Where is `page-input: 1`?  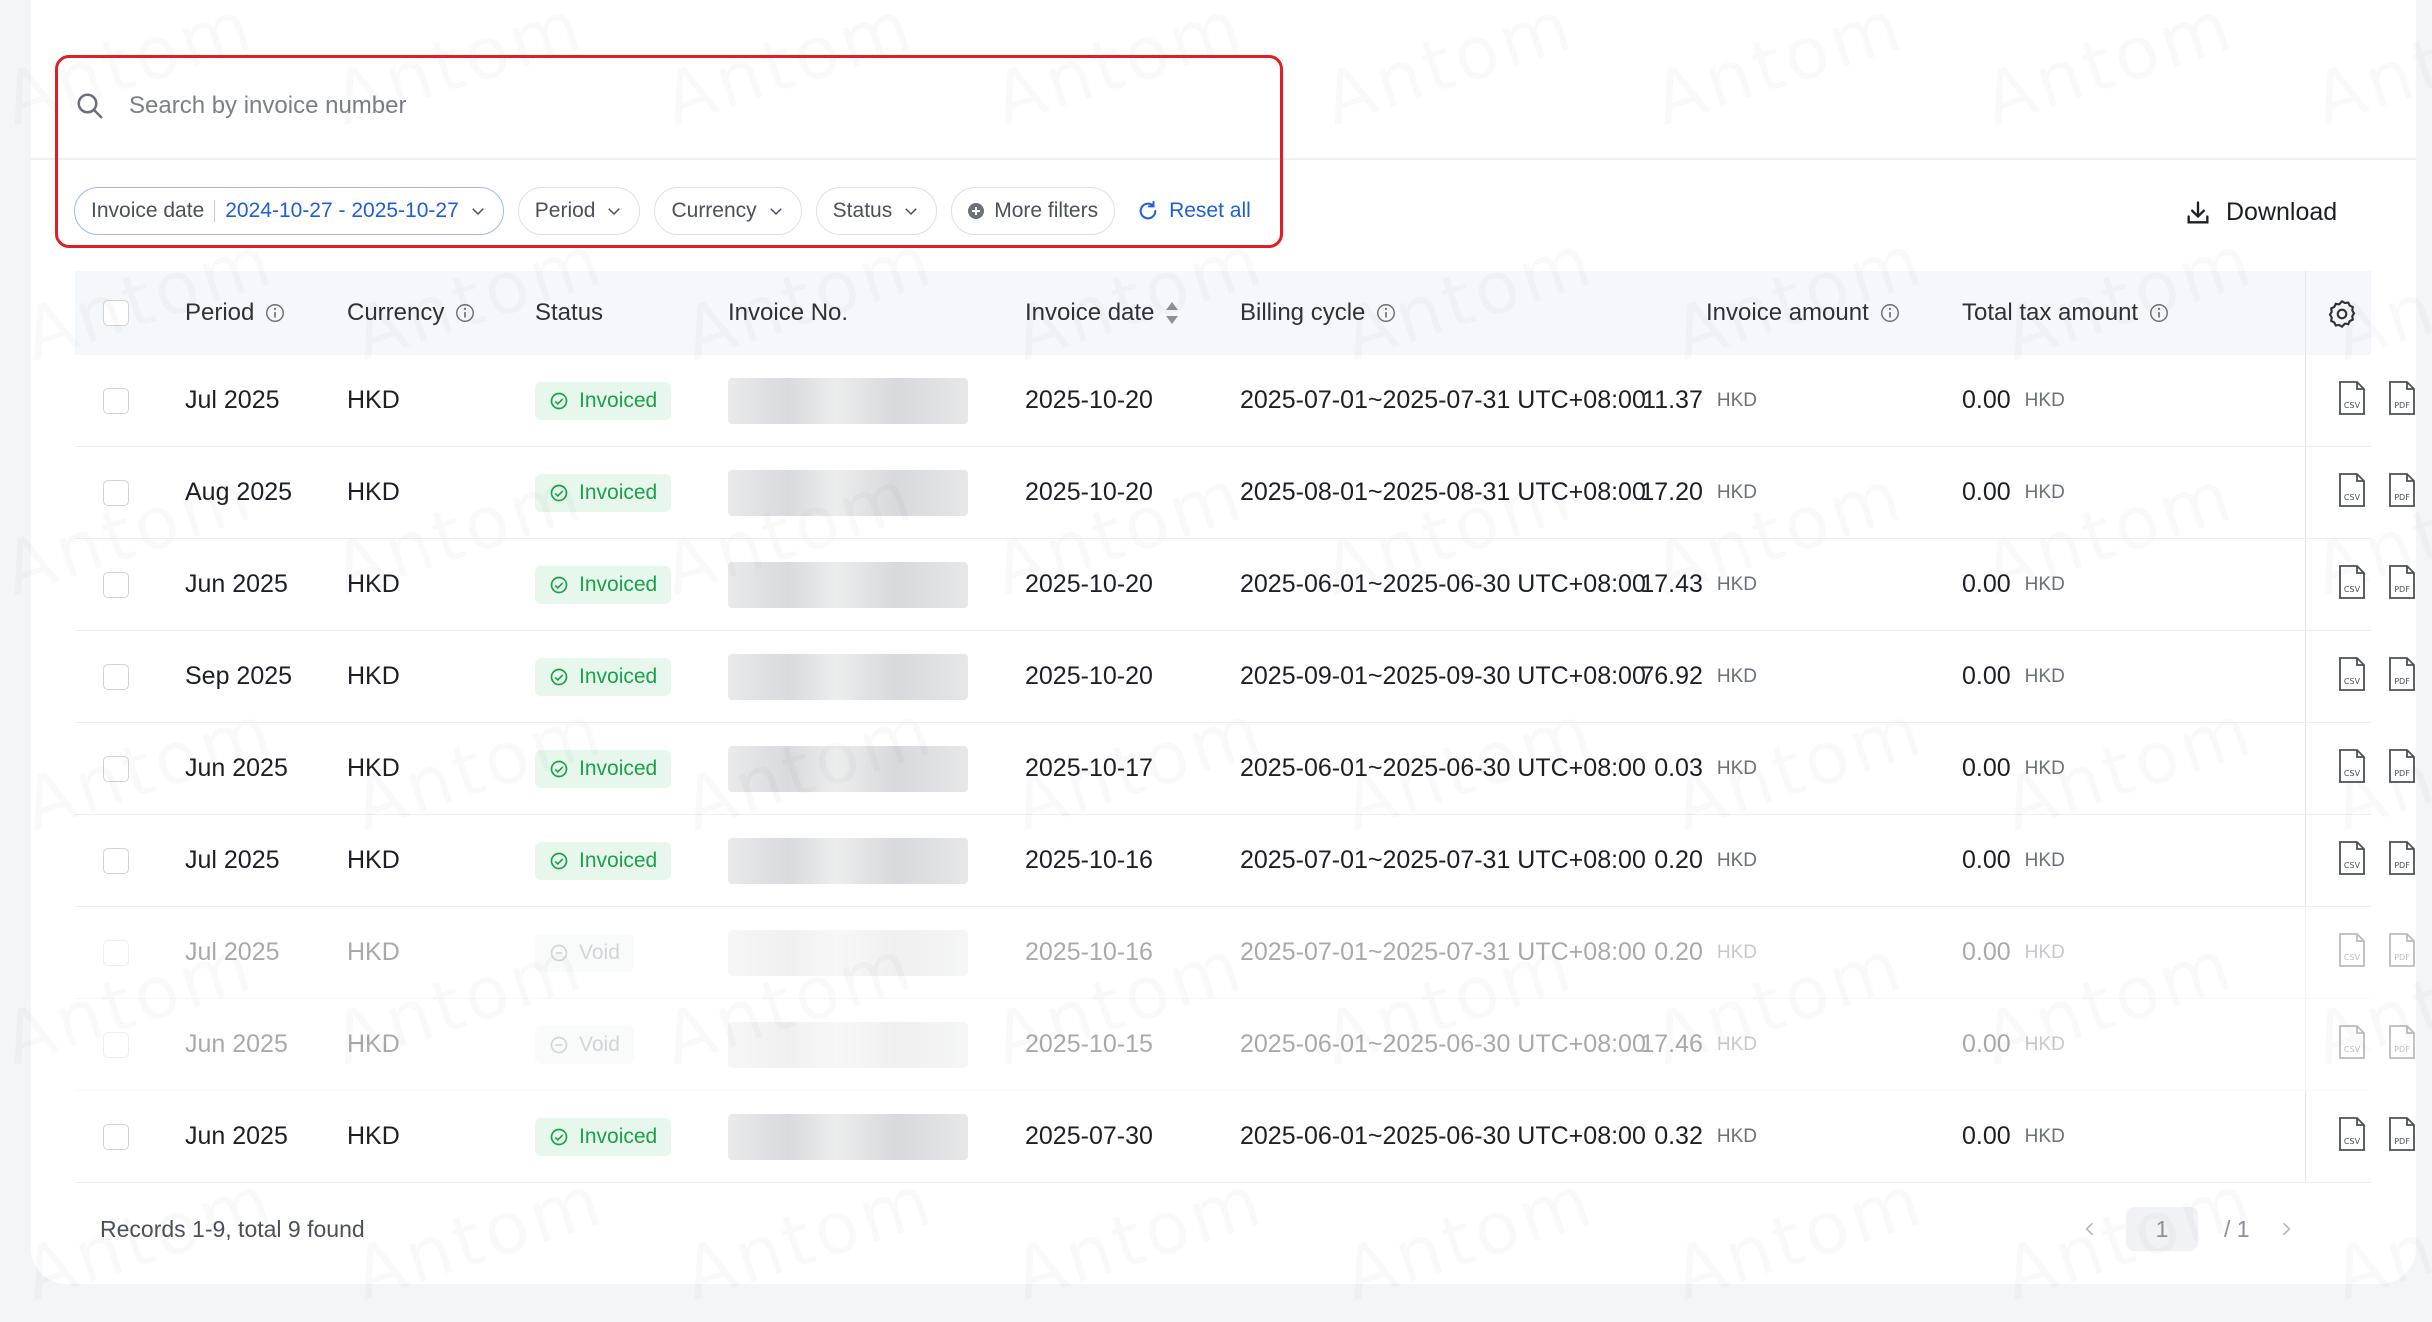 page-input: 1 is located at coordinates (2162, 1229).